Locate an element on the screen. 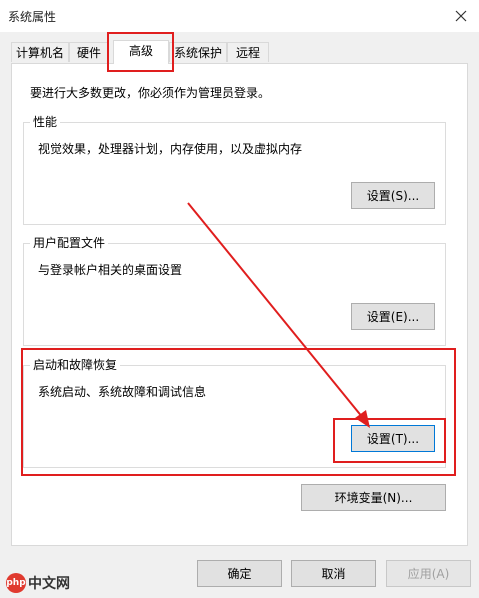  tab-remote: 远程 is located at coordinates (248, 52).